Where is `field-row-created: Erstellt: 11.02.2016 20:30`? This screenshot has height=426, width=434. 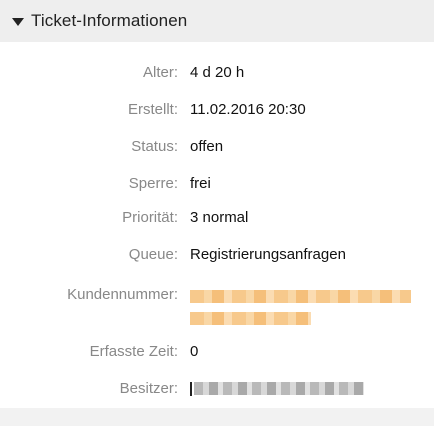
field-row-created: Erstellt: 11.02.2016 20:30 is located at coordinates (217, 110).